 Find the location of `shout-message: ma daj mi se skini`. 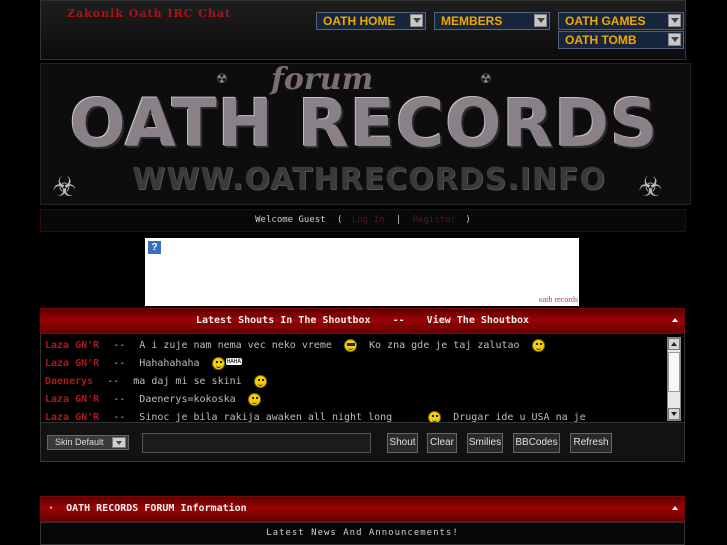

shout-message: ma daj mi se skini is located at coordinates (187, 381).